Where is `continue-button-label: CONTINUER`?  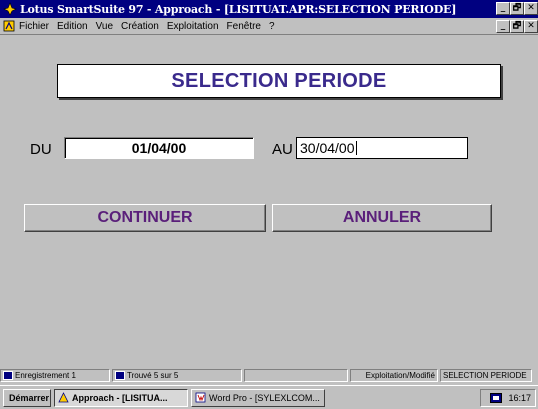
continue-button-label: CONTINUER is located at coordinates (145, 217).